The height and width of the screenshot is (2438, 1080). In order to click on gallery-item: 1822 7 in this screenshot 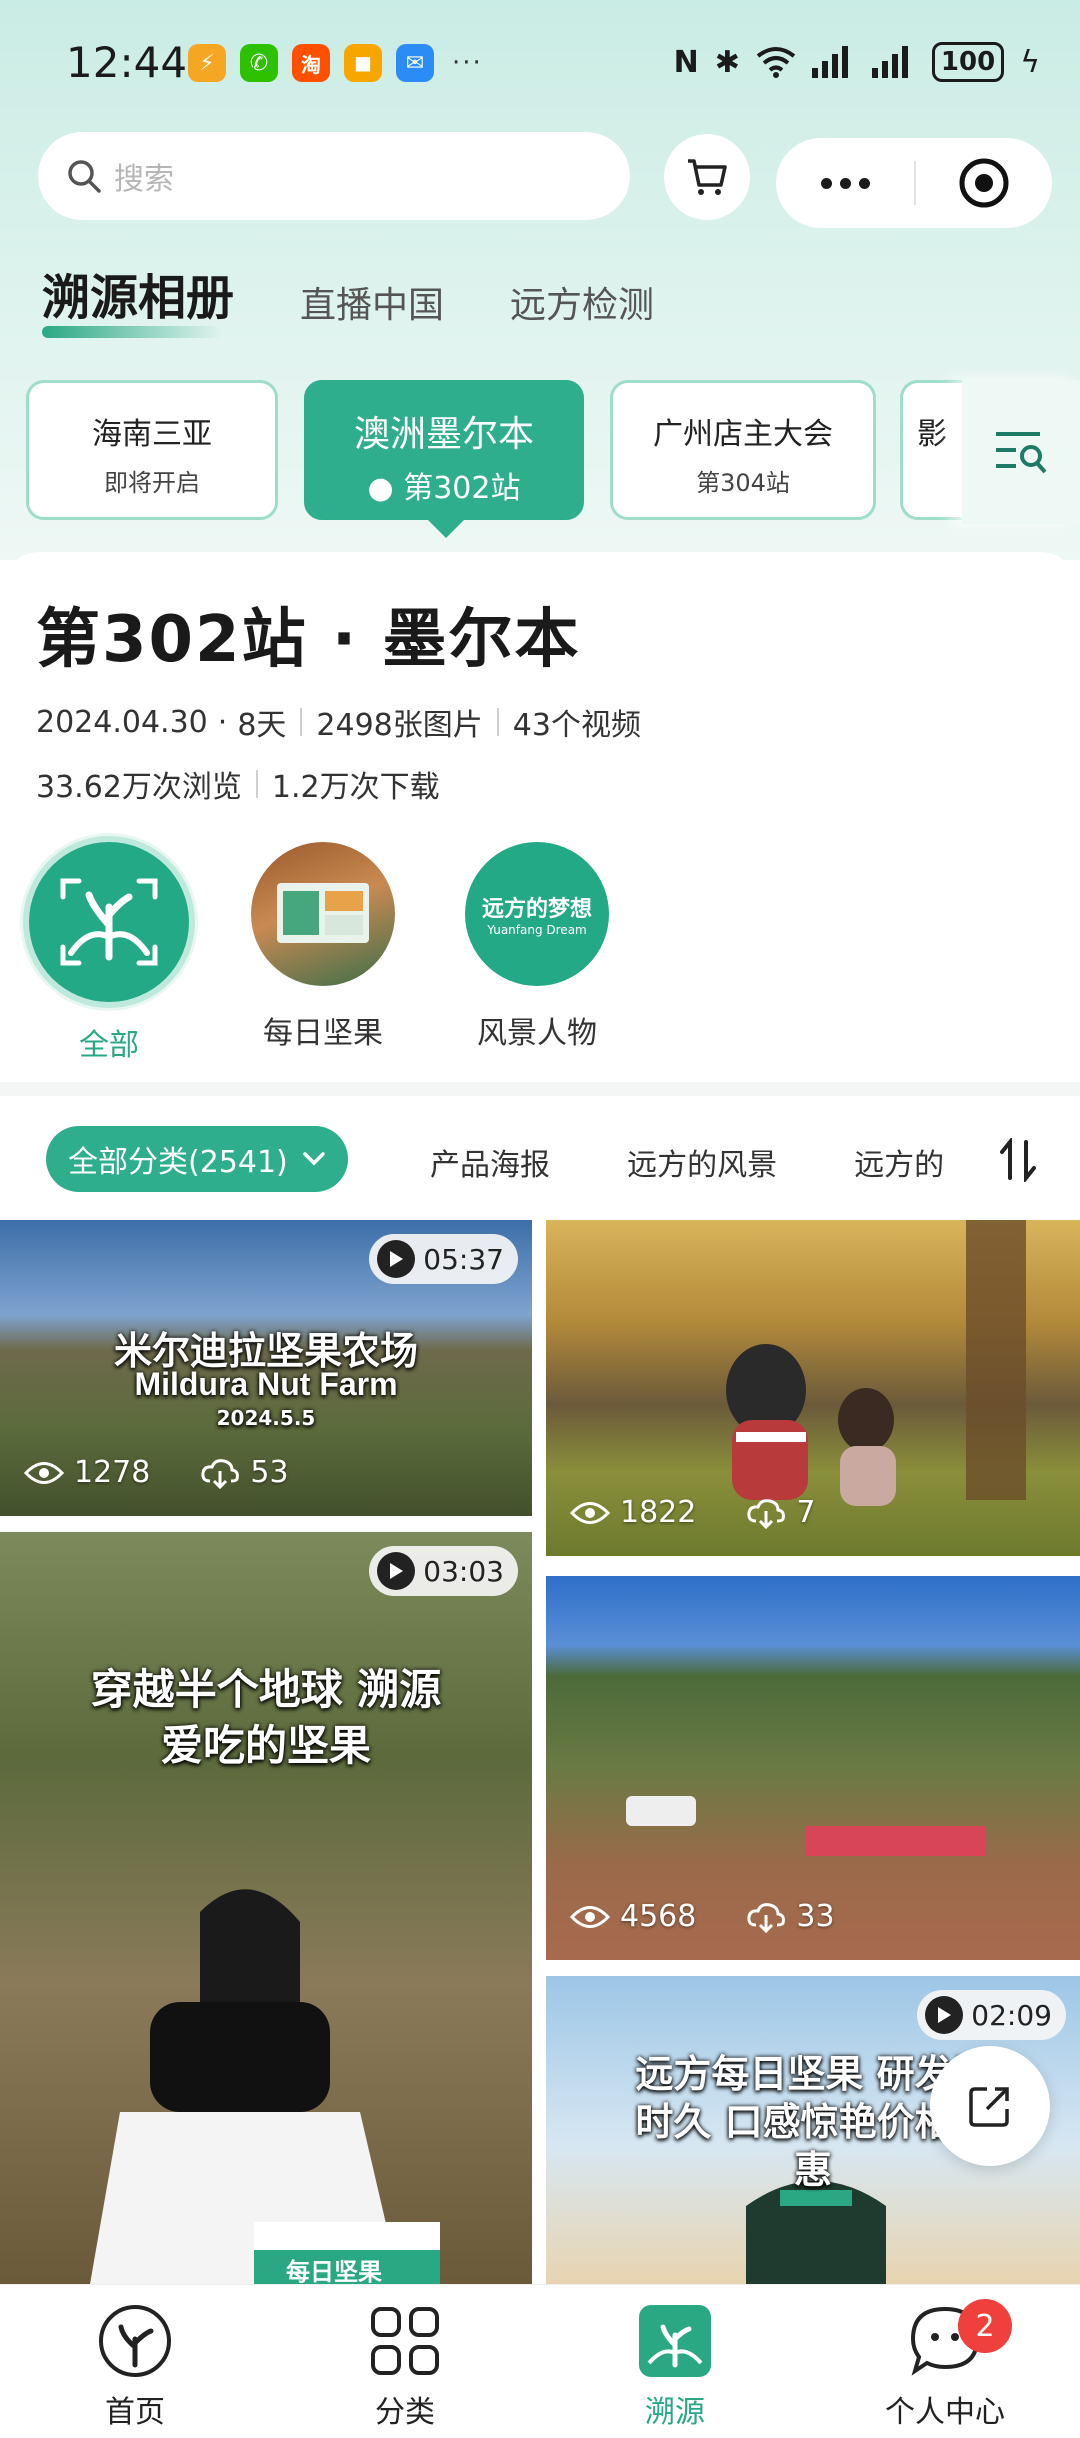, I will do `click(813, 1388)`.